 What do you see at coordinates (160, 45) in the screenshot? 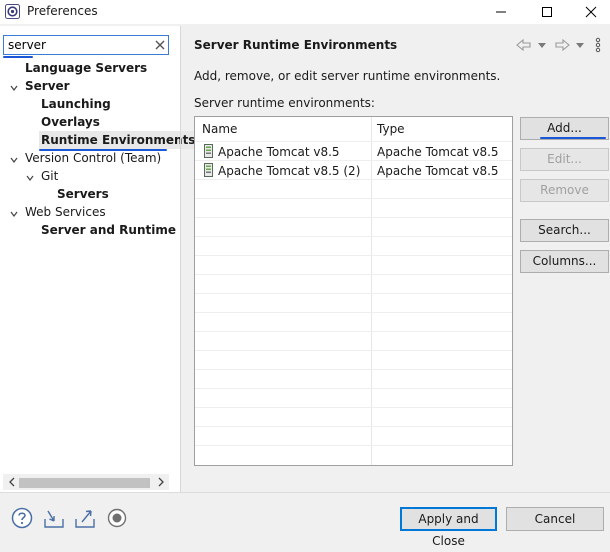
I see `clear-filter-icon` at bounding box center [160, 45].